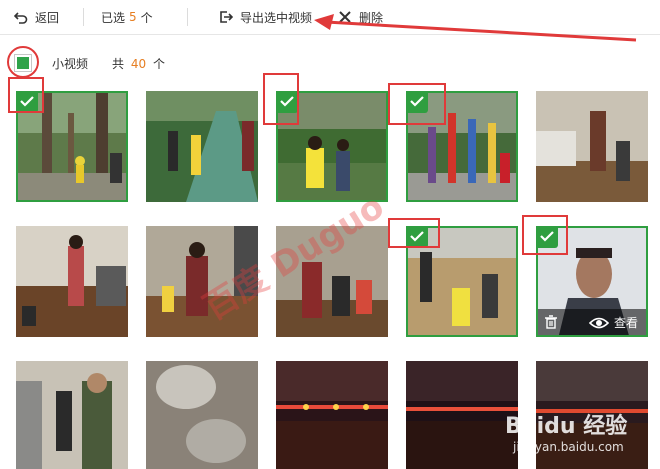  Describe the element at coordinates (551, 322) in the screenshot. I see `trash-icon` at that location.